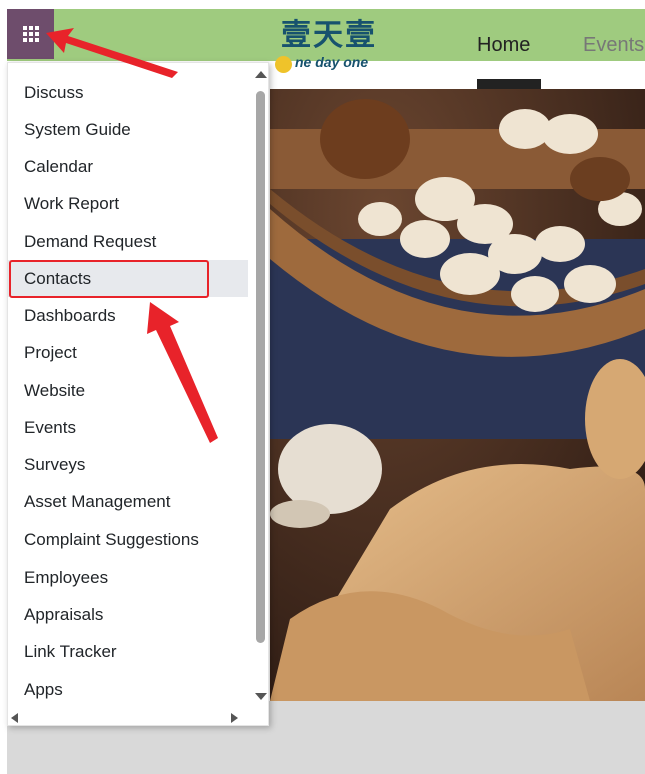  I want to click on menu-item-link-tracker: Link Tracker, so click(128, 651).